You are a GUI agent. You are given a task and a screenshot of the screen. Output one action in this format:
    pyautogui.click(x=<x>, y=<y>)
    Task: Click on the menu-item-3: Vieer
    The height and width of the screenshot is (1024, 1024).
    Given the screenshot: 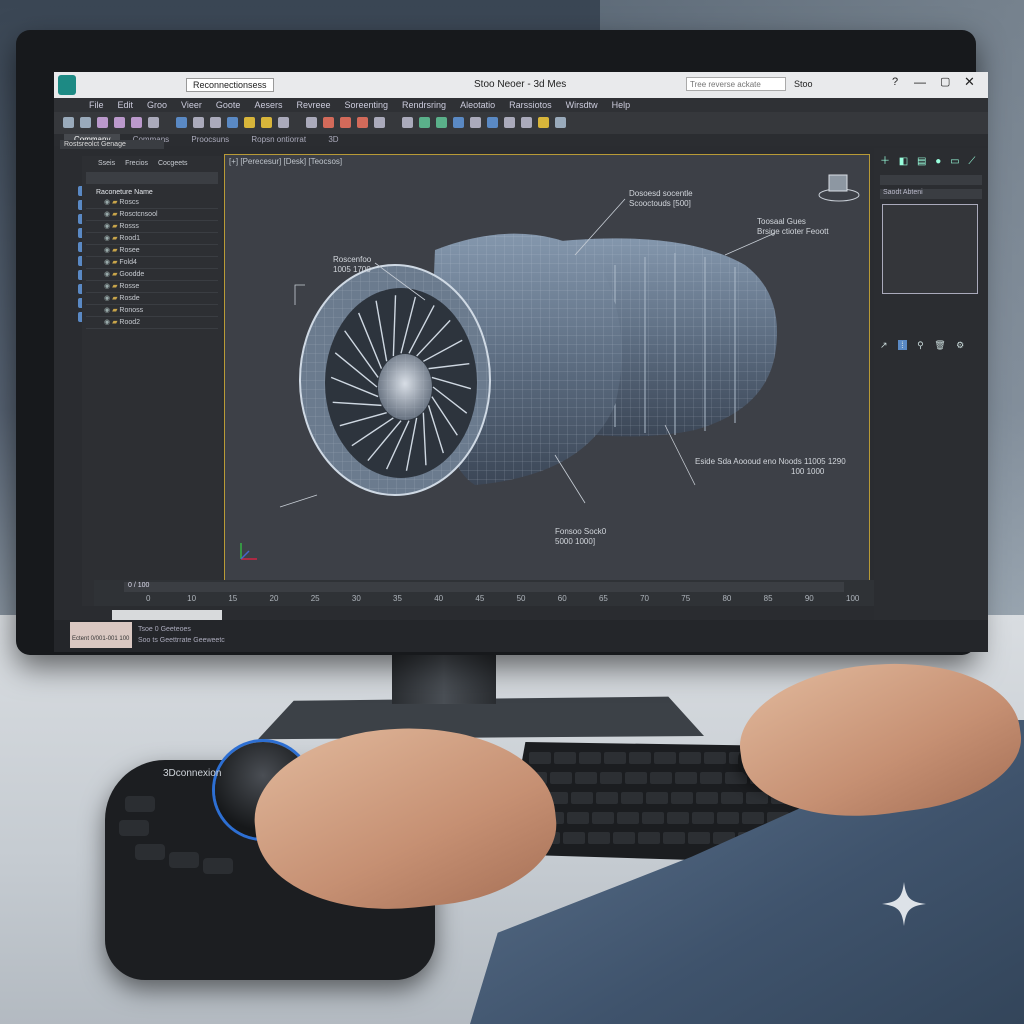 What is the action you would take?
    pyautogui.click(x=191, y=105)
    